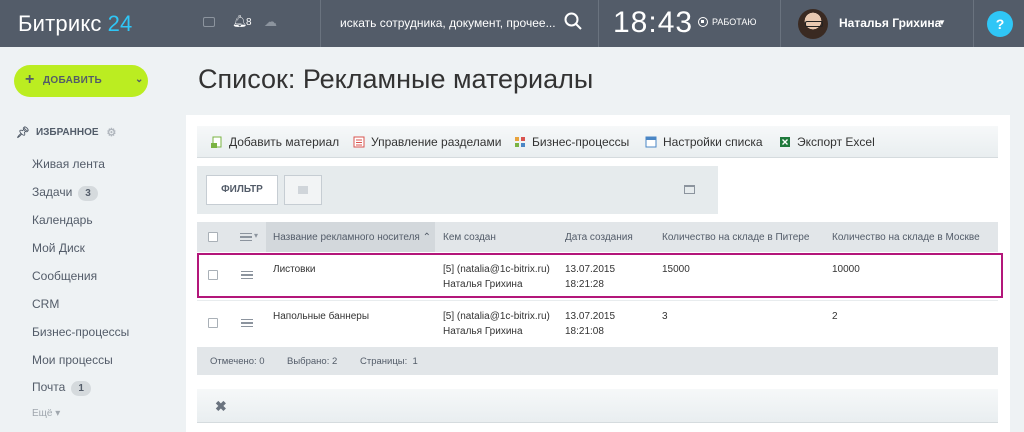 The image size is (1024, 432). Describe the element at coordinates (275, 142) in the screenshot. I see `add-material-button: Добавить материал` at that location.